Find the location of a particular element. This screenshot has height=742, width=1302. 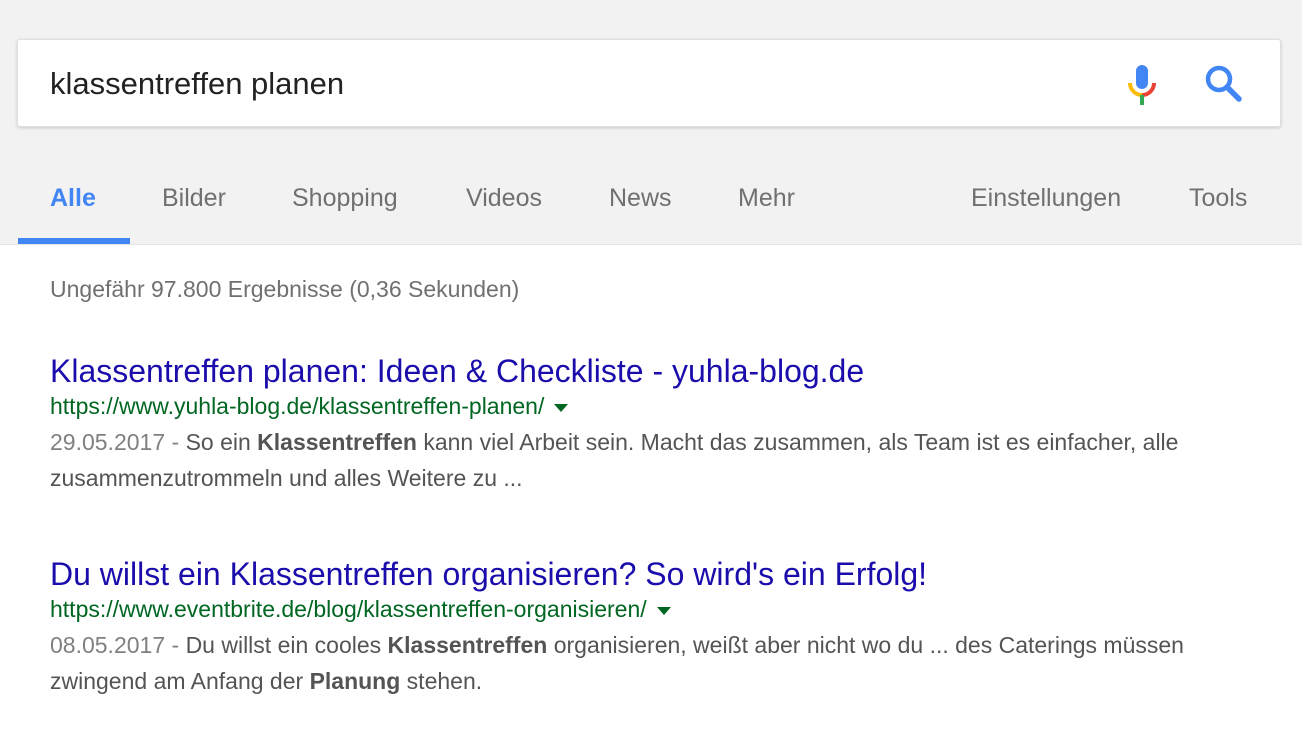

result-date: 29.05.2017 - is located at coordinates (115, 442).